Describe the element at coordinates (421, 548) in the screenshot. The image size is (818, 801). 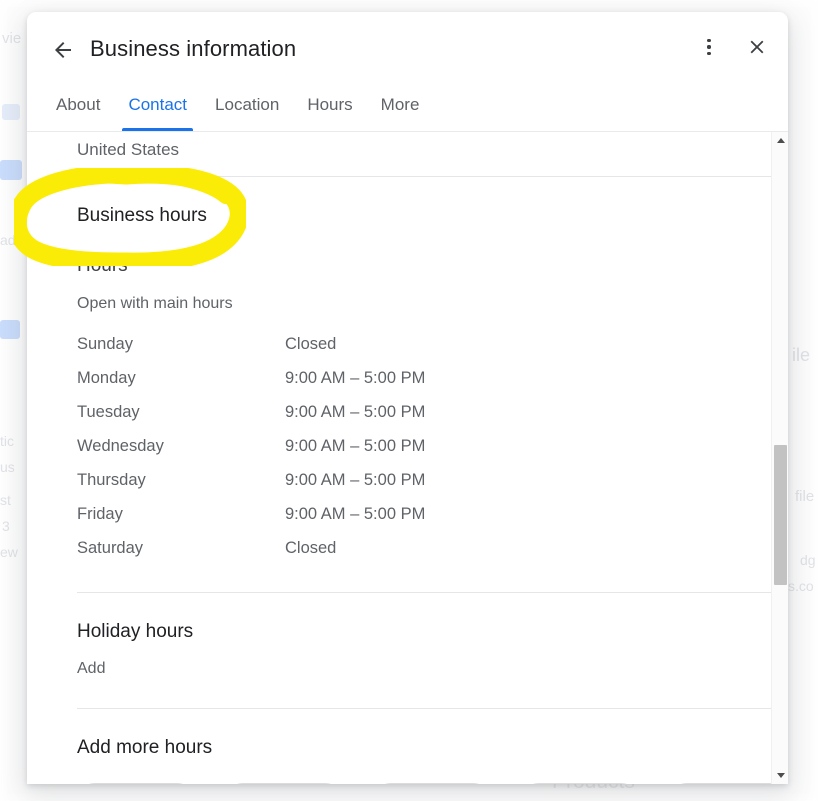
I see `table-row: Saturday Closed` at that location.